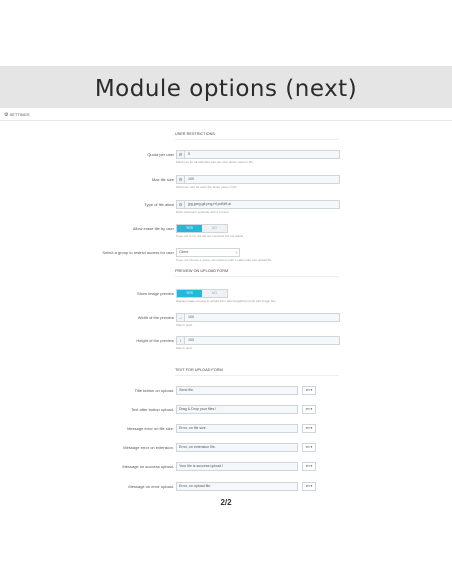 Image resolution: width=452 pixels, height=584 pixels. What do you see at coordinates (186, 390) in the screenshot?
I see `title-button-value: Send file.` at bounding box center [186, 390].